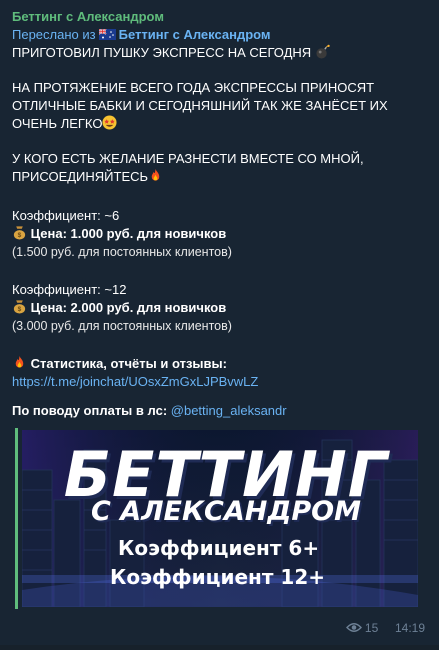 Image resolution: width=439 pixels, height=650 pixels. Describe the element at coordinates (221, 308) in the screenshot. I see `price-2: $ Цена: 2.000 руб. для новичков` at that location.